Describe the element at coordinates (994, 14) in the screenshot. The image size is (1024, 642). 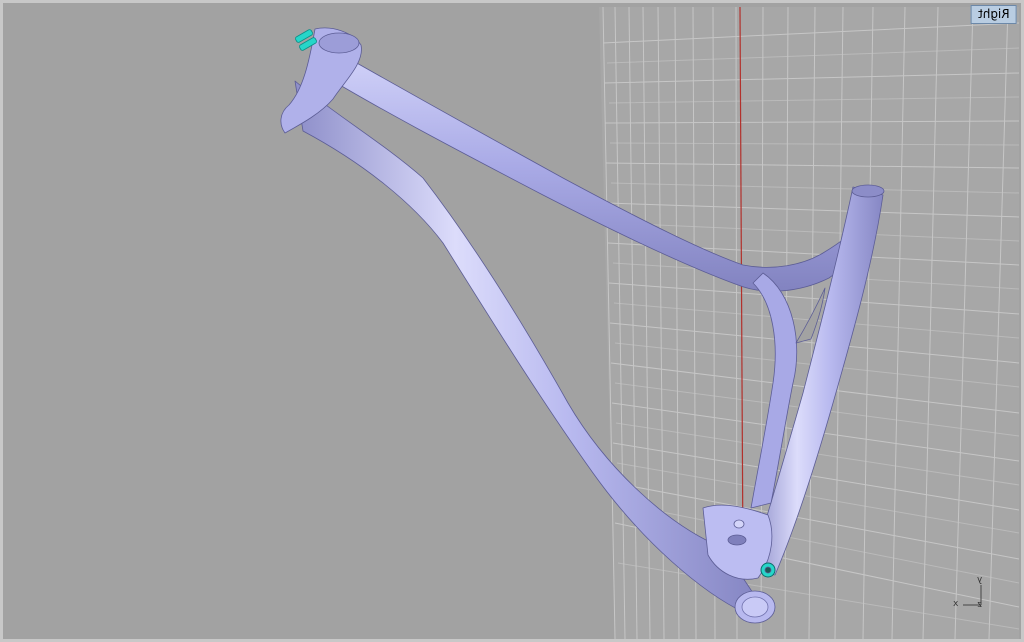
I see `viewport-title-tab: Right` at that location.